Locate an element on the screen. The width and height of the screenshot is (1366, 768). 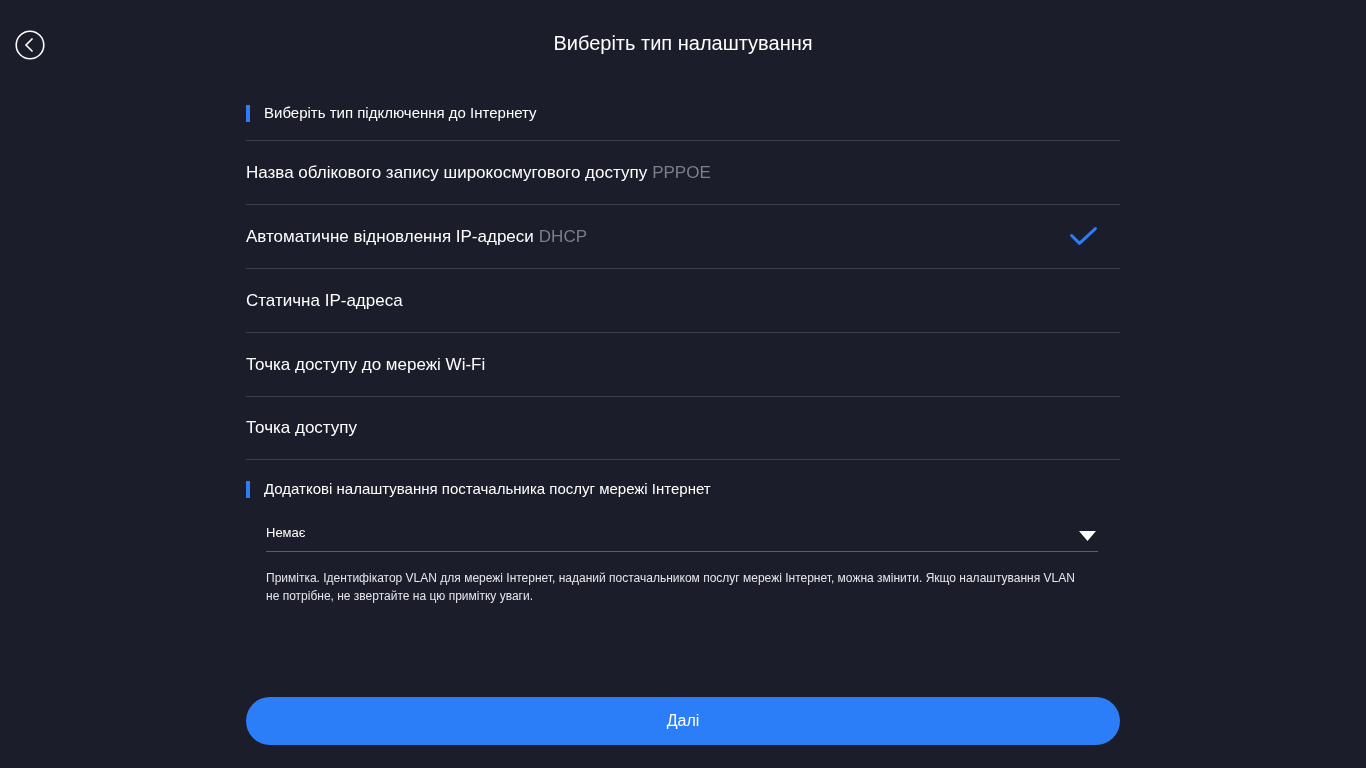
option-label: Статична IP-адреса is located at coordinates (324, 300).